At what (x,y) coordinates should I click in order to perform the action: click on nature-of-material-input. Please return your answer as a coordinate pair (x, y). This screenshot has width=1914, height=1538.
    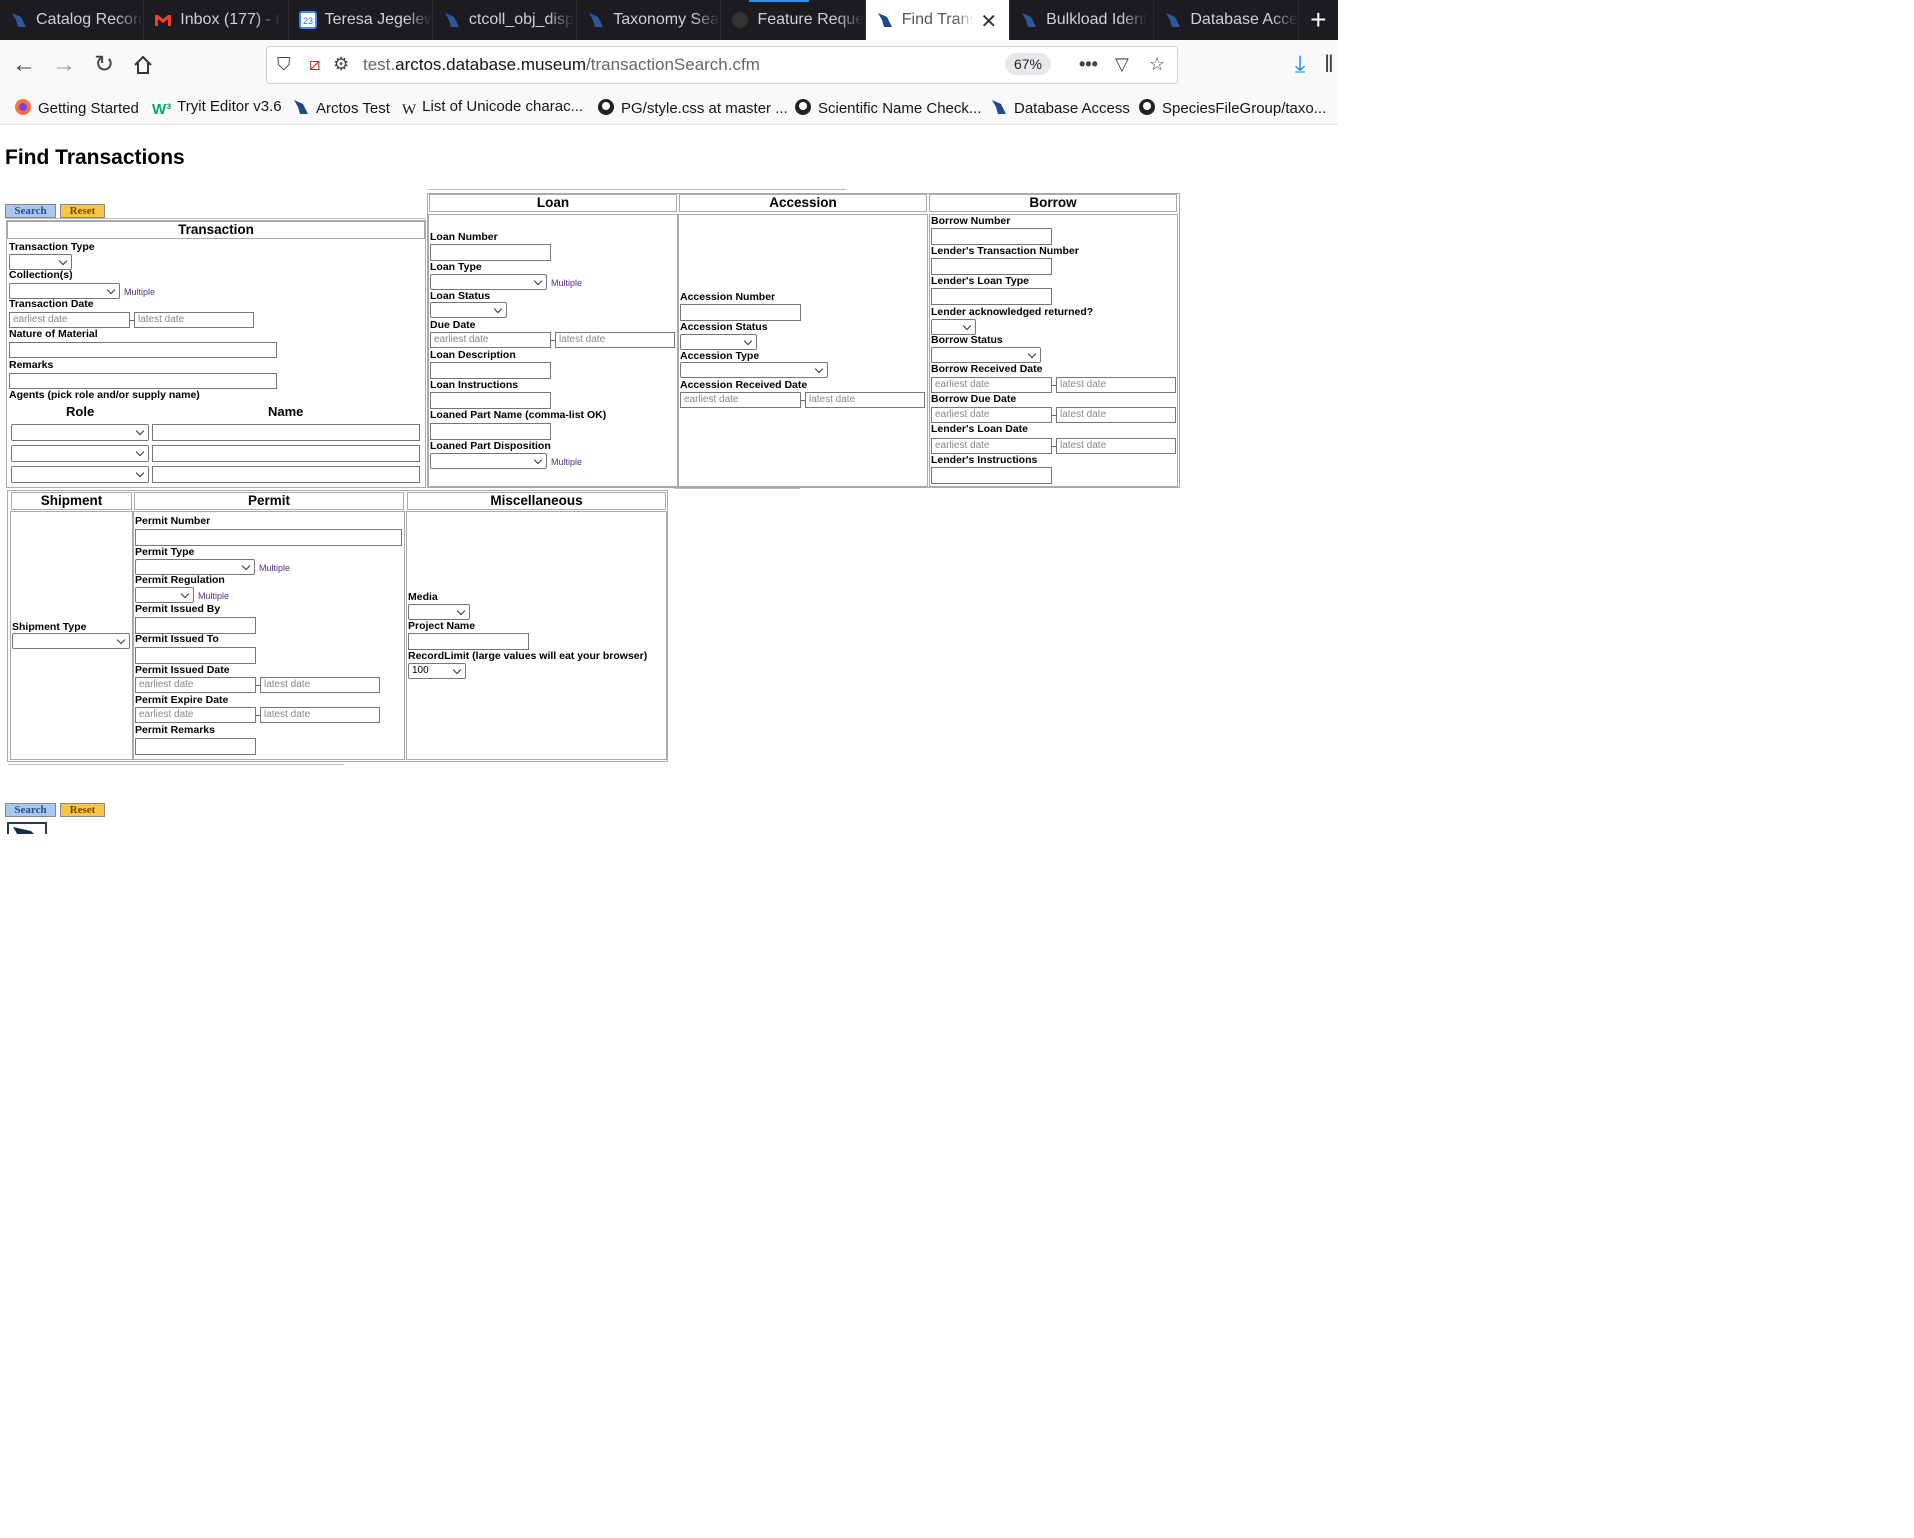
    Looking at the image, I should click on (143, 350).